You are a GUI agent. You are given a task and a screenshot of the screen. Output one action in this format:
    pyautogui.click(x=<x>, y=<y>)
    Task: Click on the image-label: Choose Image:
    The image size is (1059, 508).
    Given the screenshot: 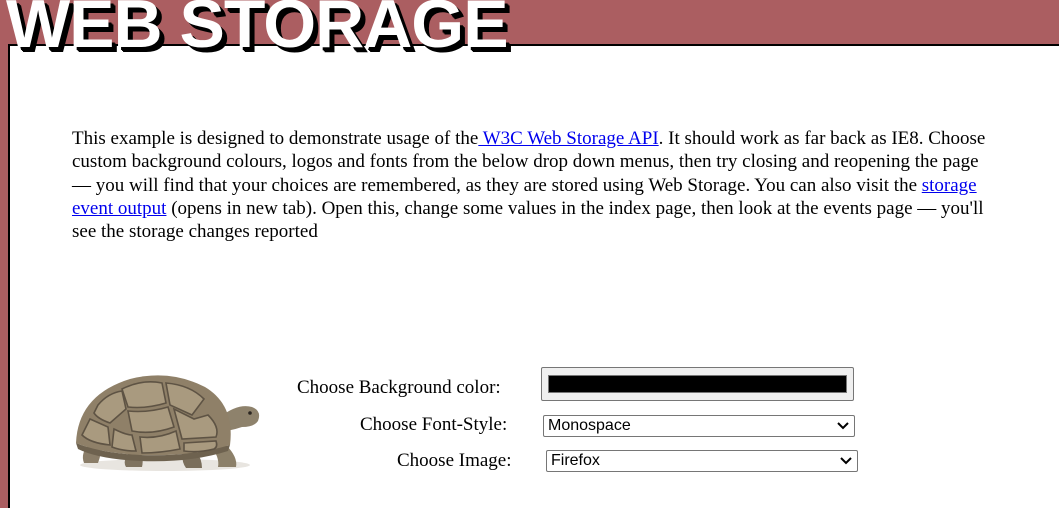 What is the action you would take?
    pyautogui.click(x=454, y=460)
    